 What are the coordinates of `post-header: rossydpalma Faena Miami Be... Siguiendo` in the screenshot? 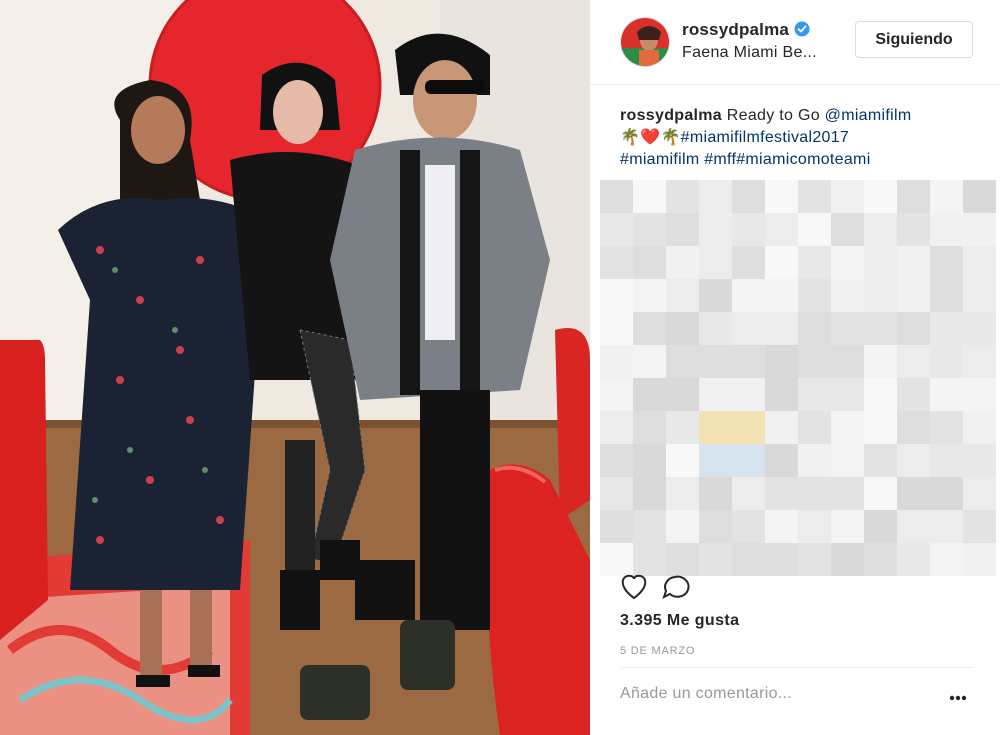 It's located at (795, 42).